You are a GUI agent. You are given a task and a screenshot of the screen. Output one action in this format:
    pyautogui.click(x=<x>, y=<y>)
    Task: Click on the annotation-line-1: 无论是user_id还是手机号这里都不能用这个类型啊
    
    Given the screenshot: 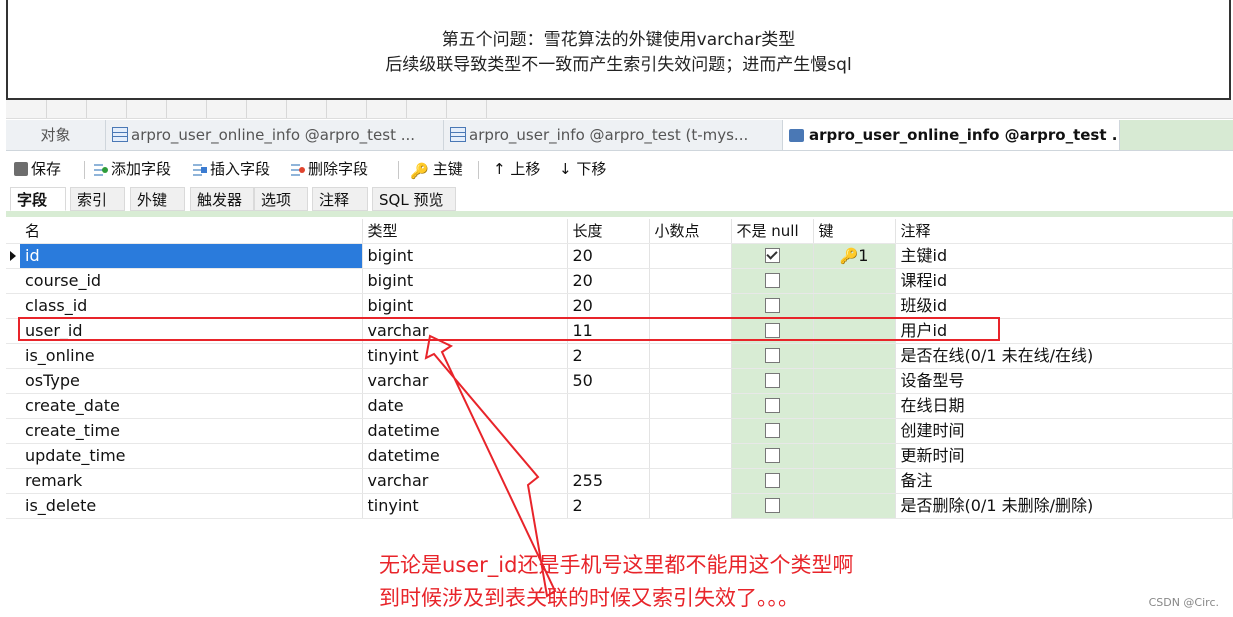 What is the action you would take?
    pyautogui.click(x=616, y=565)
    